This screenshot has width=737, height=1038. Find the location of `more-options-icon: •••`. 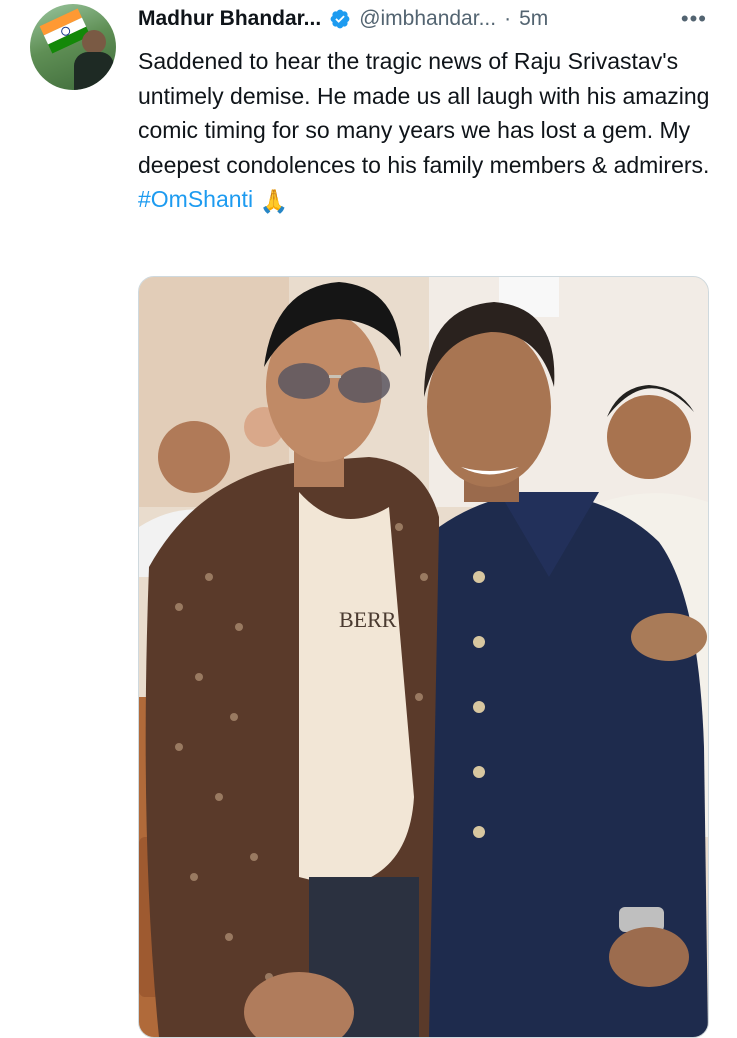

more-options-icon: ••• is located at coordinates (694, 19).